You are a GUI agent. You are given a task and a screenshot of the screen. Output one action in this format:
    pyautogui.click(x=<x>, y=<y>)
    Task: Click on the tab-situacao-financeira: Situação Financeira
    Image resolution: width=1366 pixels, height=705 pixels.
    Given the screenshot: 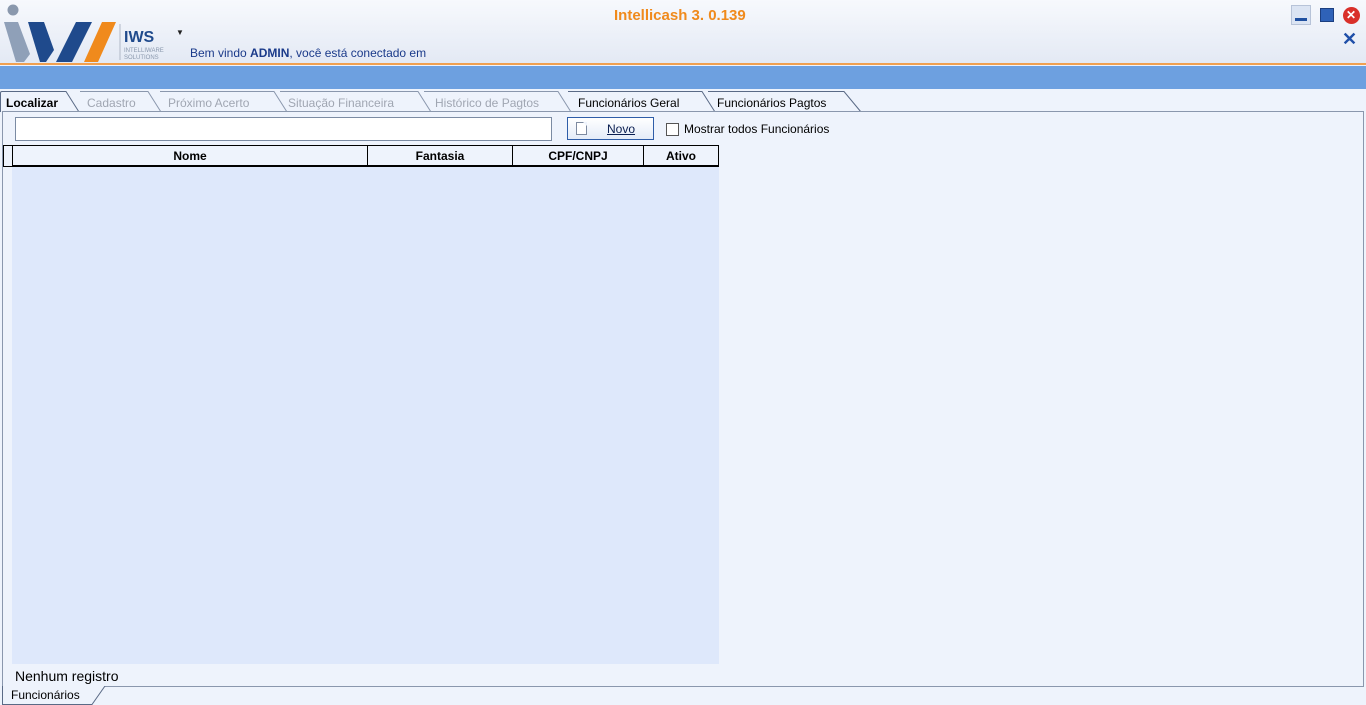 What is the action you would take?
    pyautogui.click(x=354, y=102)
    